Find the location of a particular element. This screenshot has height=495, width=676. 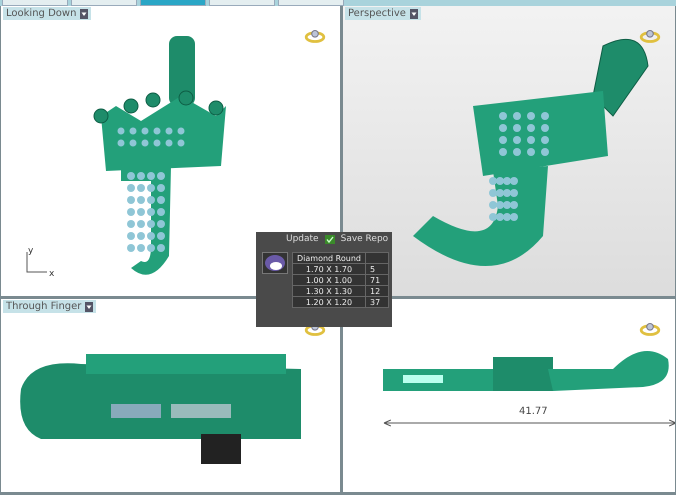

table-cell: 1.00 X 1.00 is located at coordinates (329, 280).